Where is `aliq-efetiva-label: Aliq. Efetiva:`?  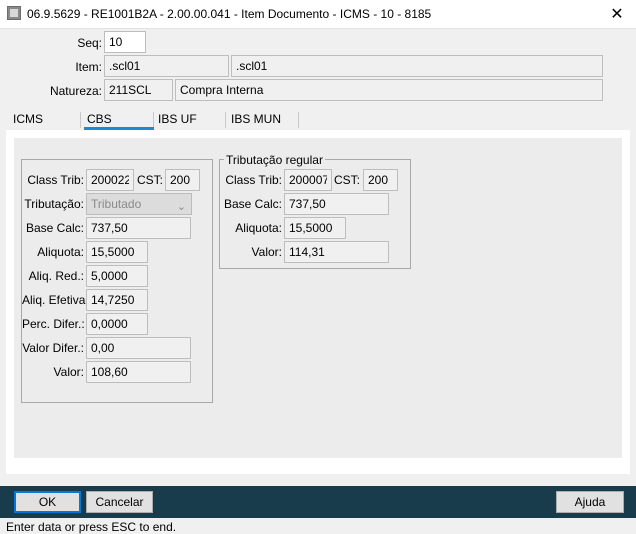
aliq-efetiva-label: Aliq. Efetiva: is located at coordinates (55, 300).